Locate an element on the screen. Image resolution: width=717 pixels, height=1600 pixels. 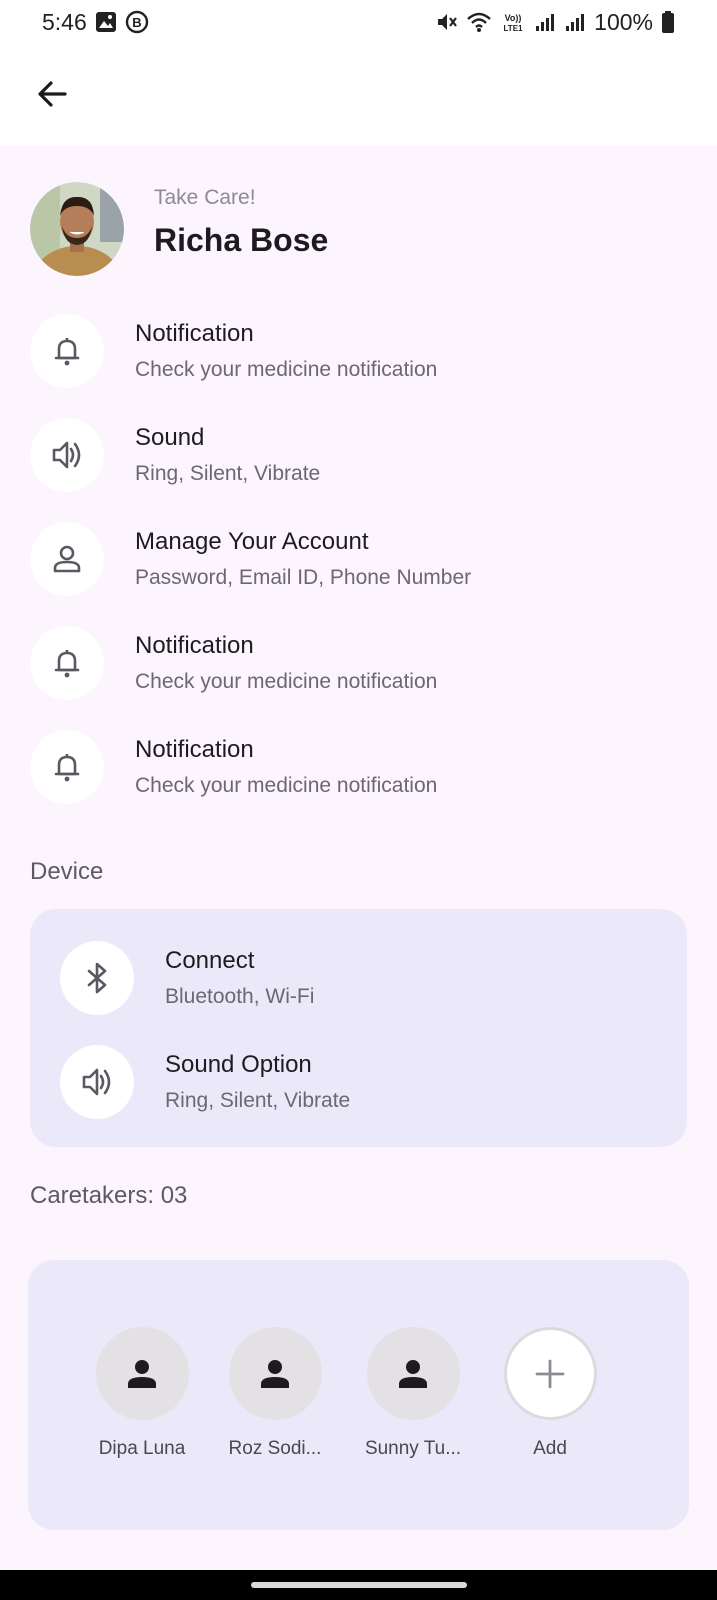
caretaker-item: Dipa Luna is located at coordinates (142, 1393).